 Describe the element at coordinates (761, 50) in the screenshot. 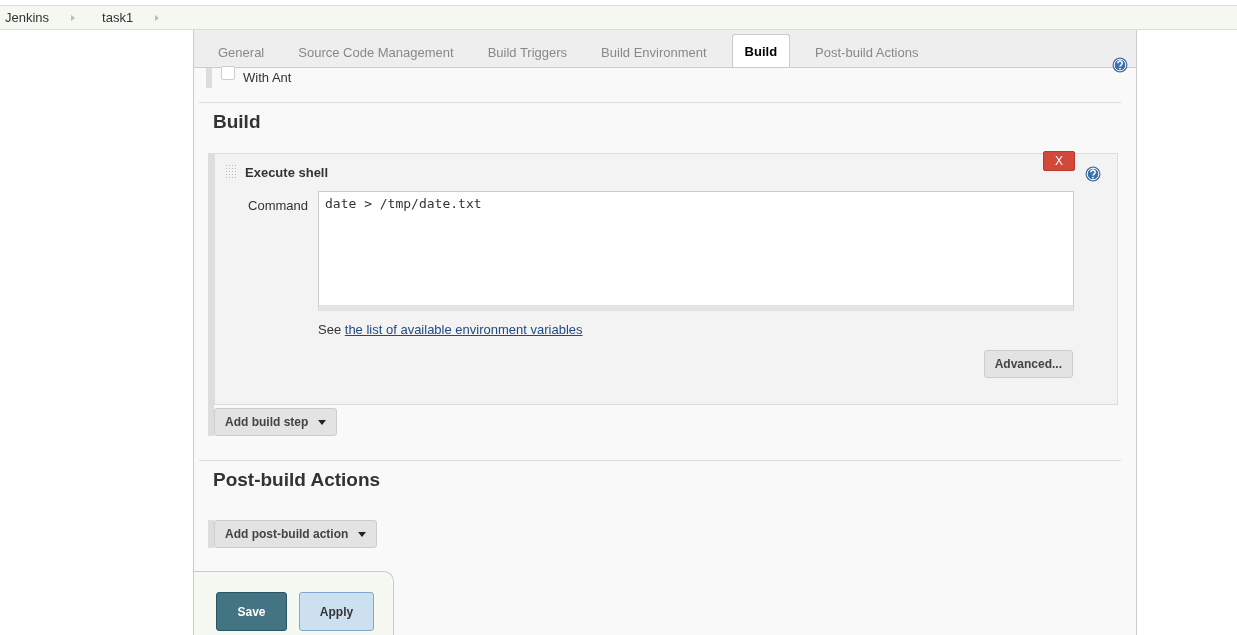

I see `tab: Build` at that location.